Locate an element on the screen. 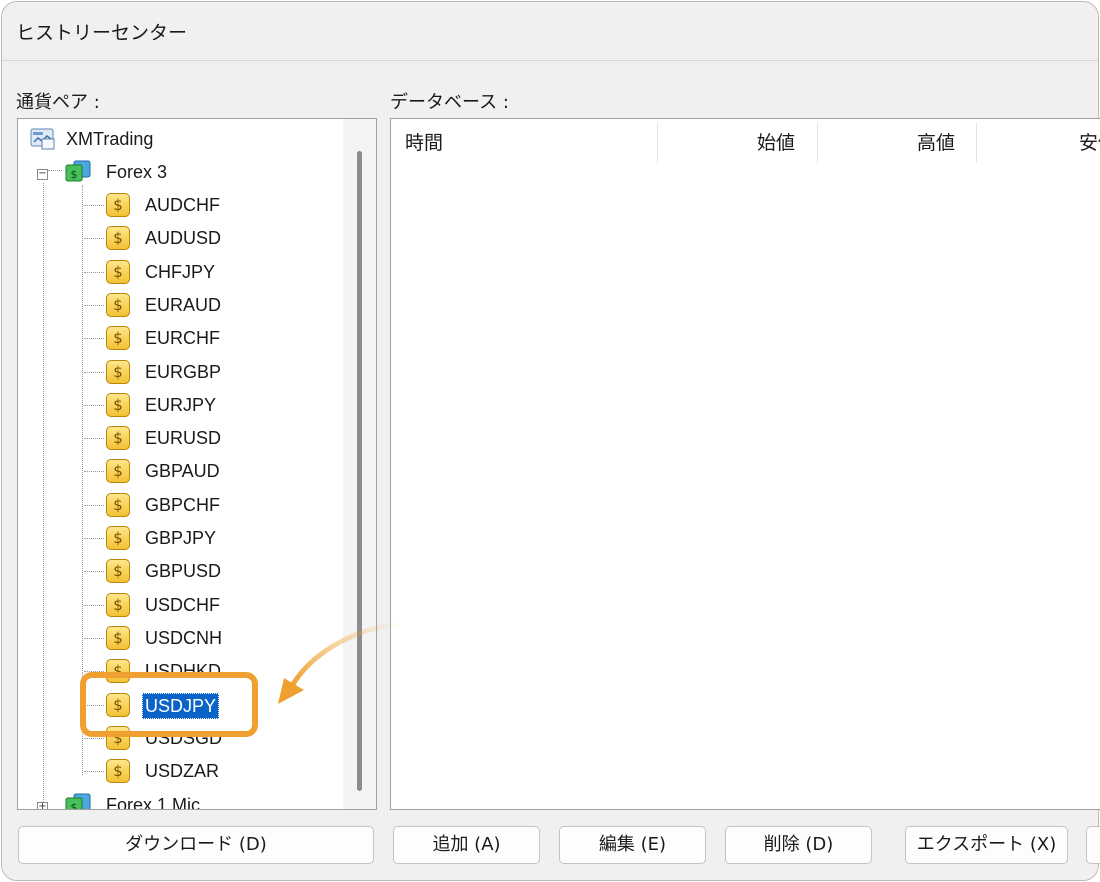 The image size is (1100, 882). tree-symbol-item: $ GBPJPY is located at coordinates (180, 538).